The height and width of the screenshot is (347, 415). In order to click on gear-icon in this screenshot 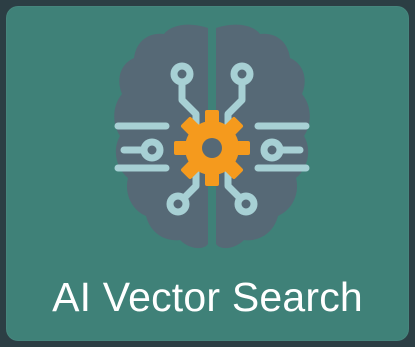, I will do `click(212, 148)`.